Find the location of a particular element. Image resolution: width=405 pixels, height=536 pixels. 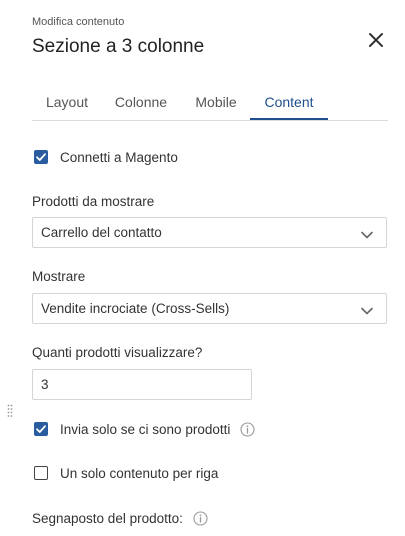

show-label: Mostrare is located at coordinates (59, 276).